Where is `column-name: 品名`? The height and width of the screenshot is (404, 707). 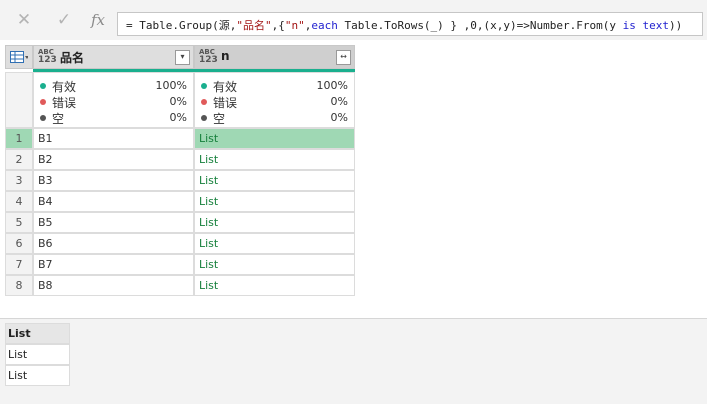
column-name: 品名 is located at coordinates (72, 58).